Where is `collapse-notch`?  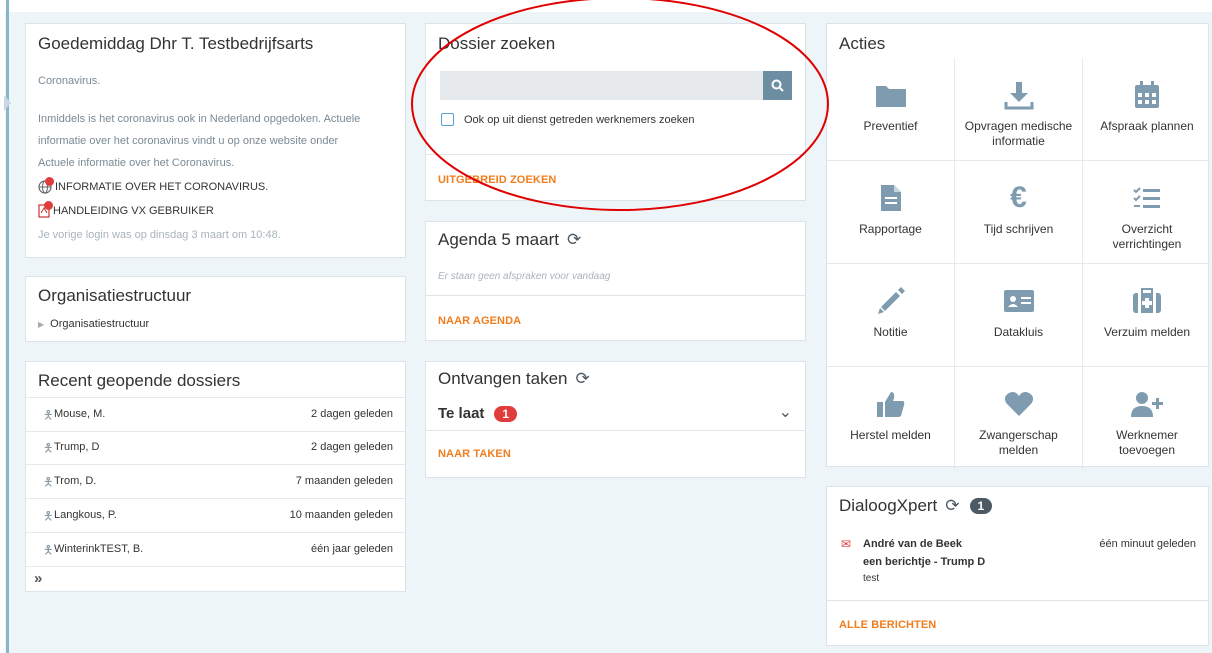 collapse-notch is located at coordinates (7, 103).